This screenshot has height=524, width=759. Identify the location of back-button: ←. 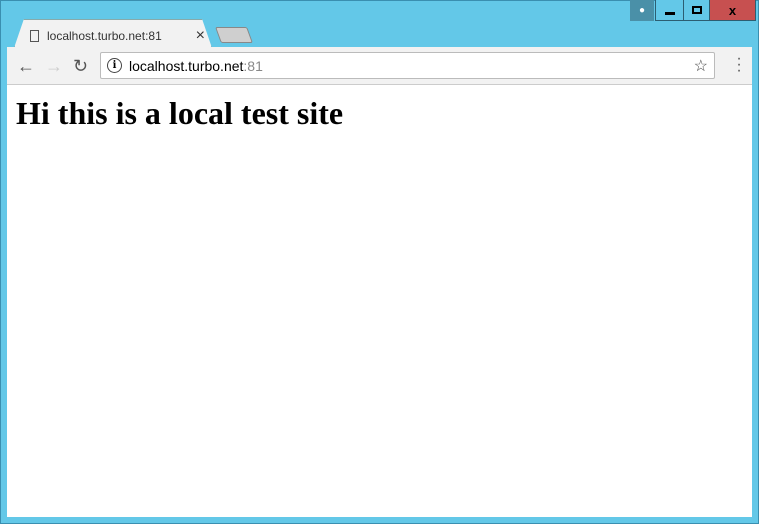
(26, 66).